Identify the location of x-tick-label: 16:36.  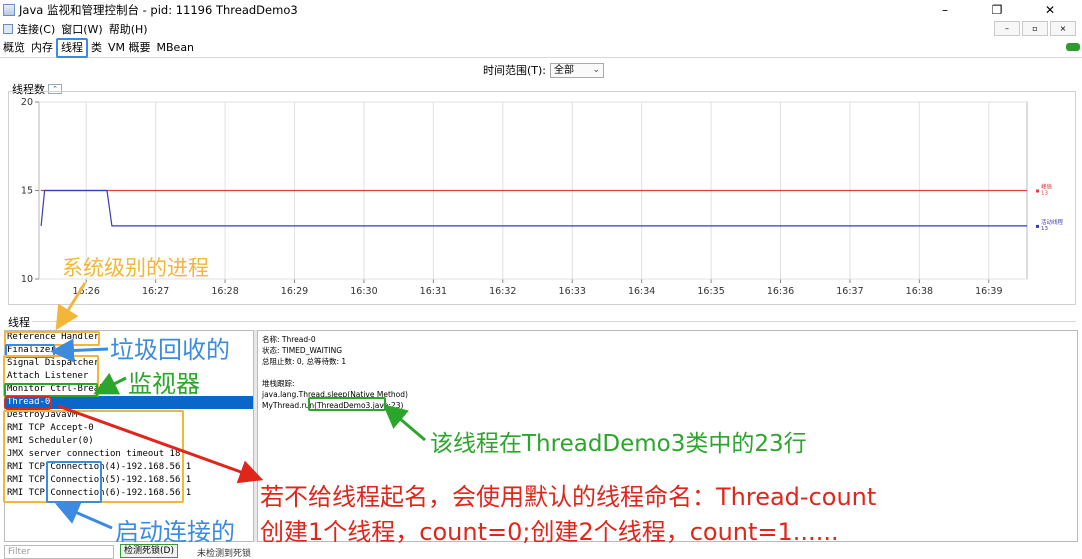
(780, 291).